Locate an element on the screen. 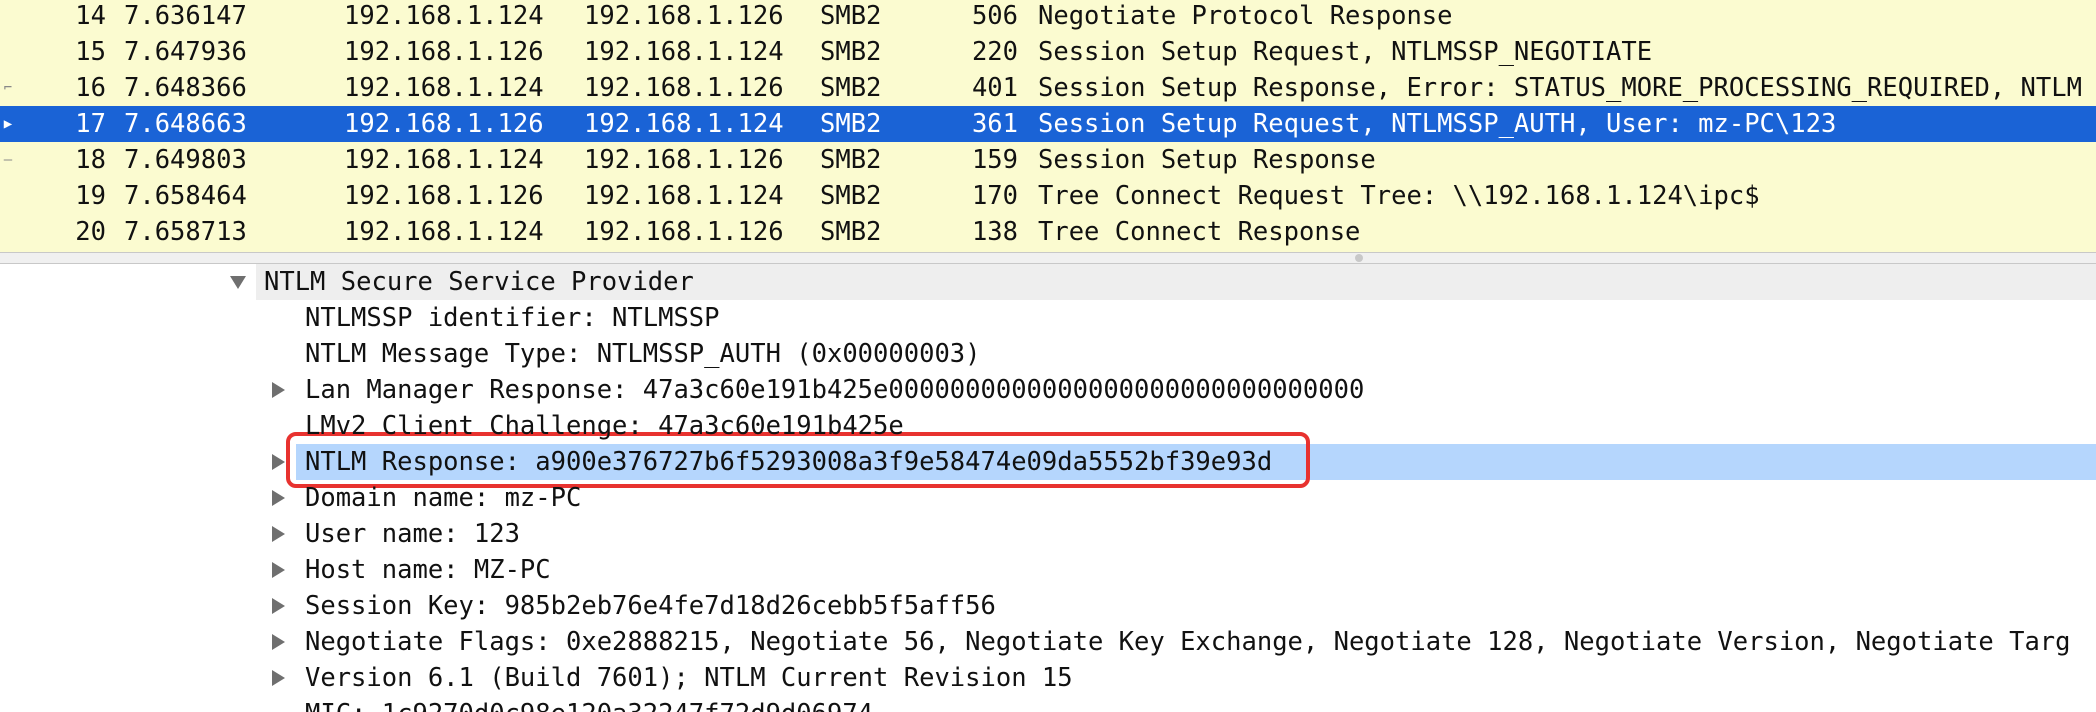 This screenshot has width=2096, height=712. packet-info: Session Setup Request, NTLMSSP_NEGOTIATE is located at coordinates (1345, 52).